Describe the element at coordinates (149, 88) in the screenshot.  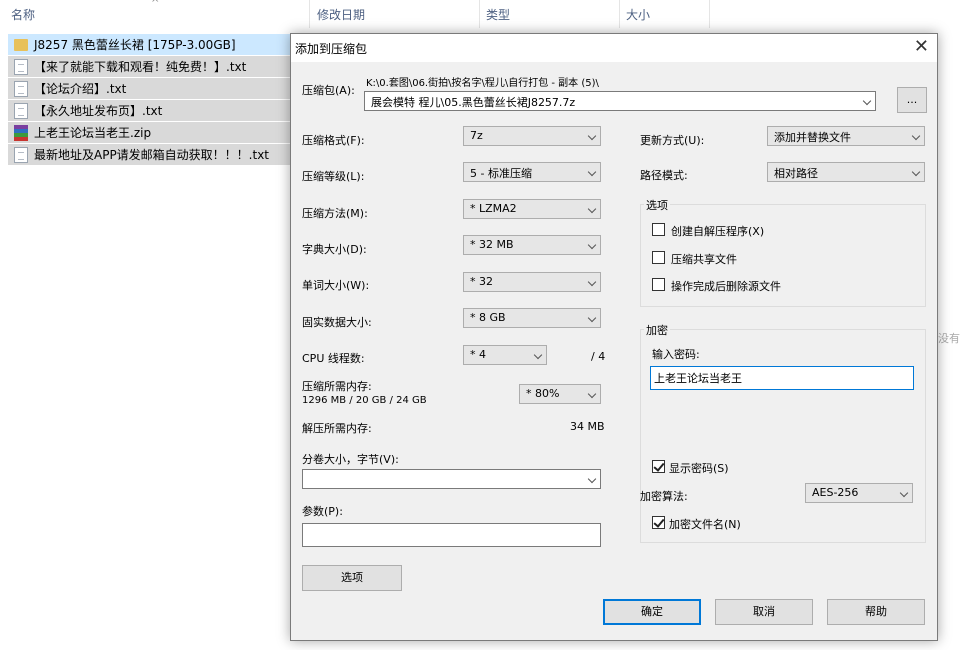
I see `file-row: 【论坛介绍】.txt` at that location.